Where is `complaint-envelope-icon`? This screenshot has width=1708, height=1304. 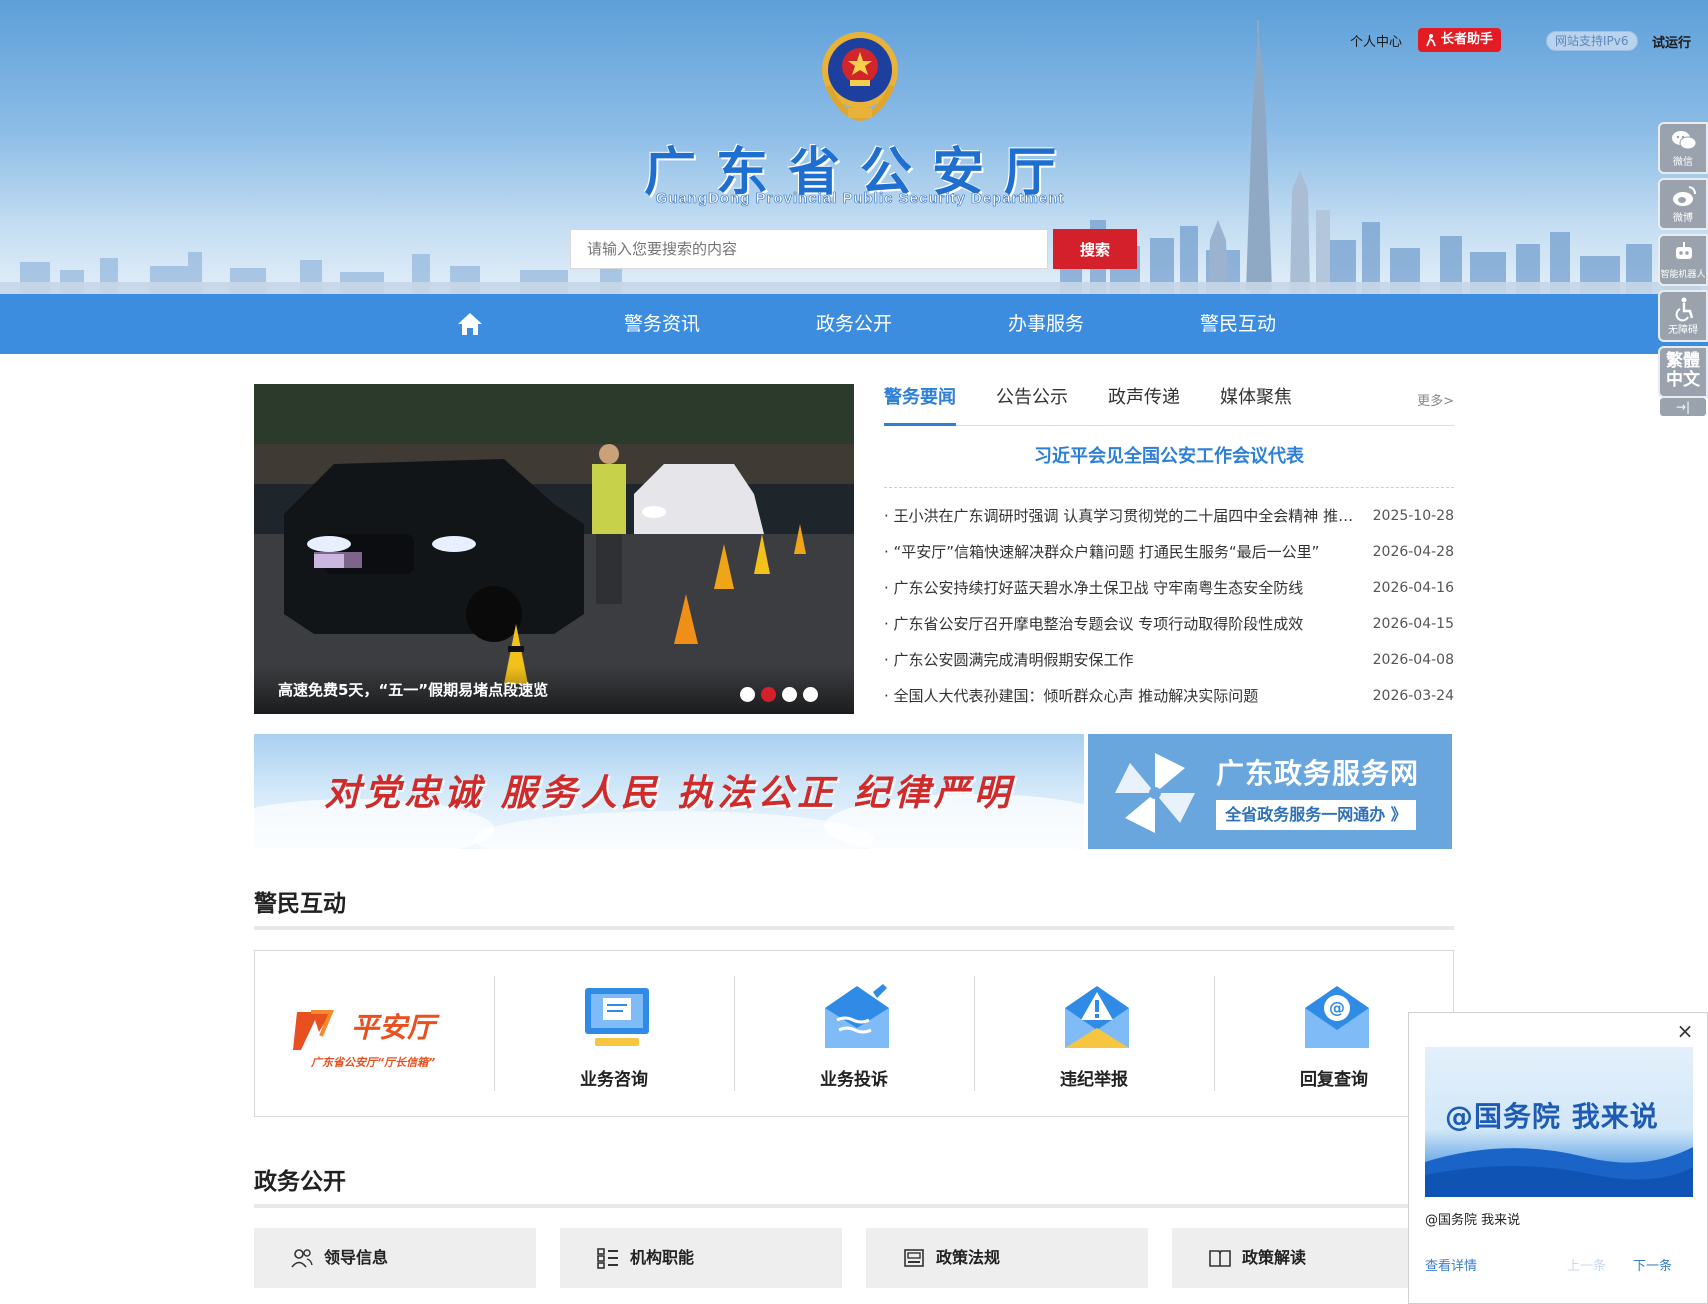 complaint-envelope-icon is located at coordinates (857, 1016).